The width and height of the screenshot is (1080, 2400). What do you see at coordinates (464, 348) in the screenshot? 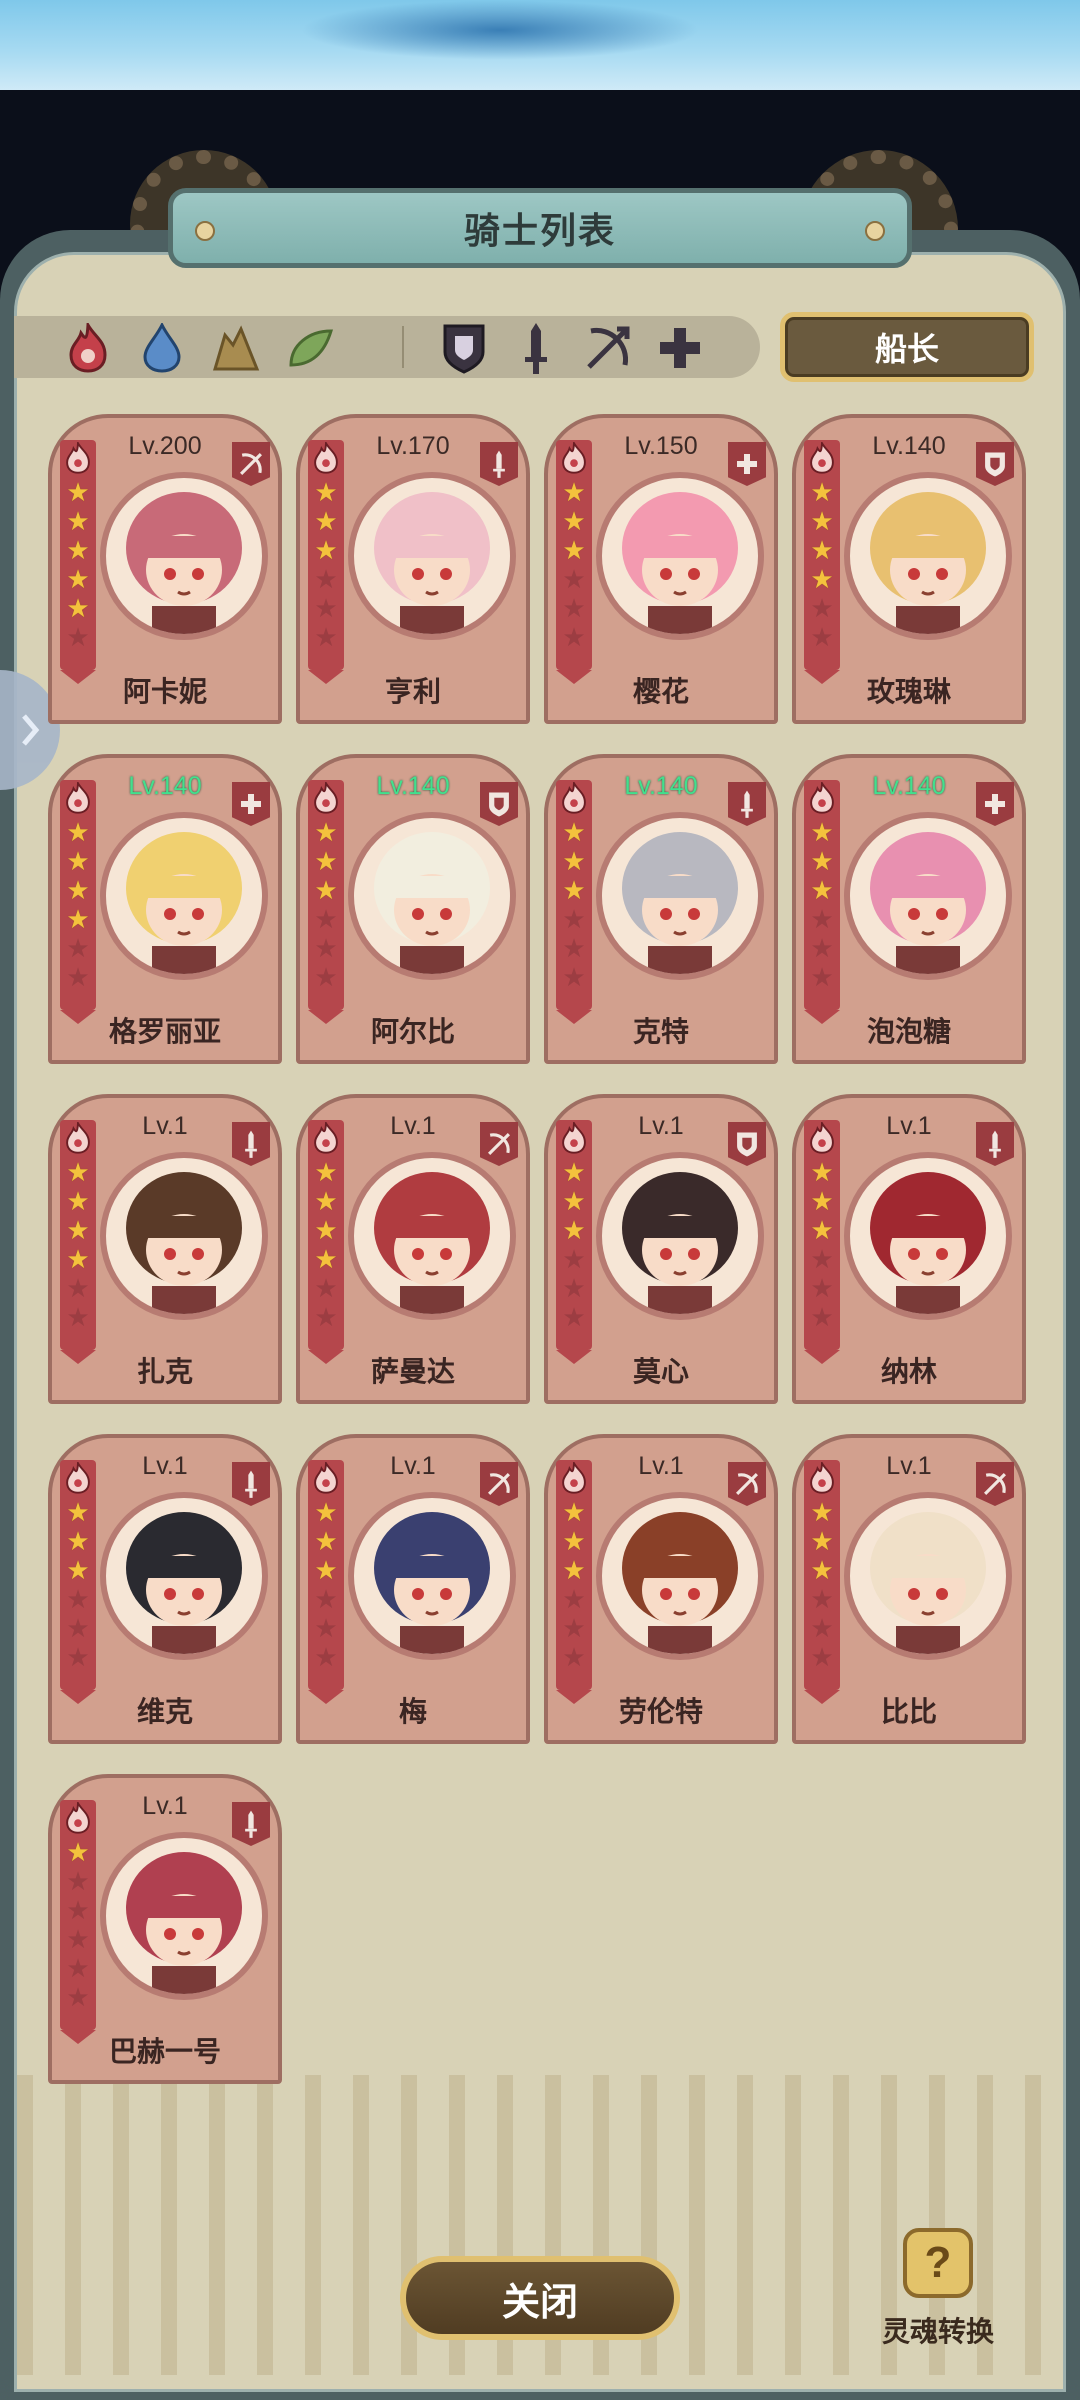
I see `shield-filter-button` at bounding box center [464, 348].